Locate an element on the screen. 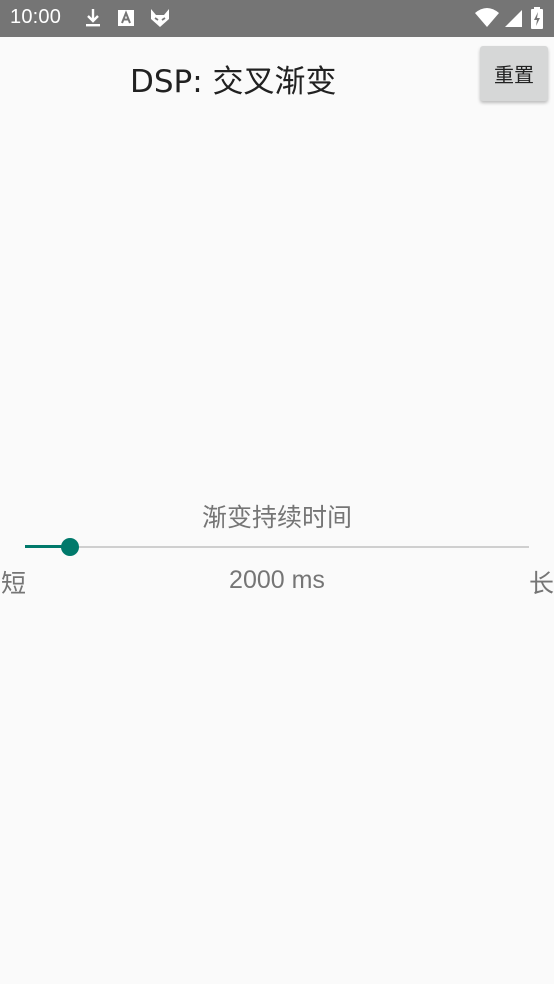 The image size is (554, 984). slider-label: 渐变持续时间 is located at coordinates (276, 517).